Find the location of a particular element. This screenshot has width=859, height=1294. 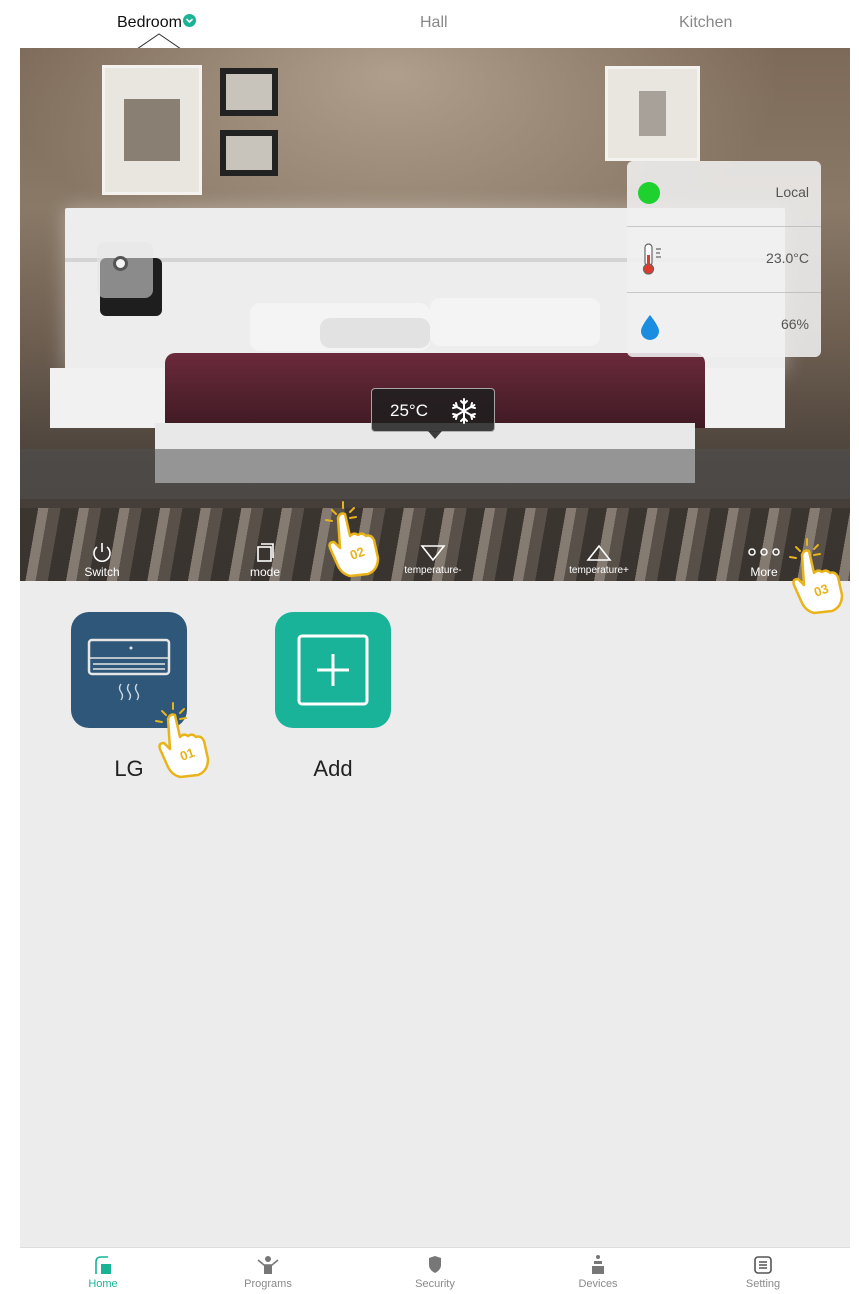

nav-programs-label: Programs is located at coordinates (268, 1284).